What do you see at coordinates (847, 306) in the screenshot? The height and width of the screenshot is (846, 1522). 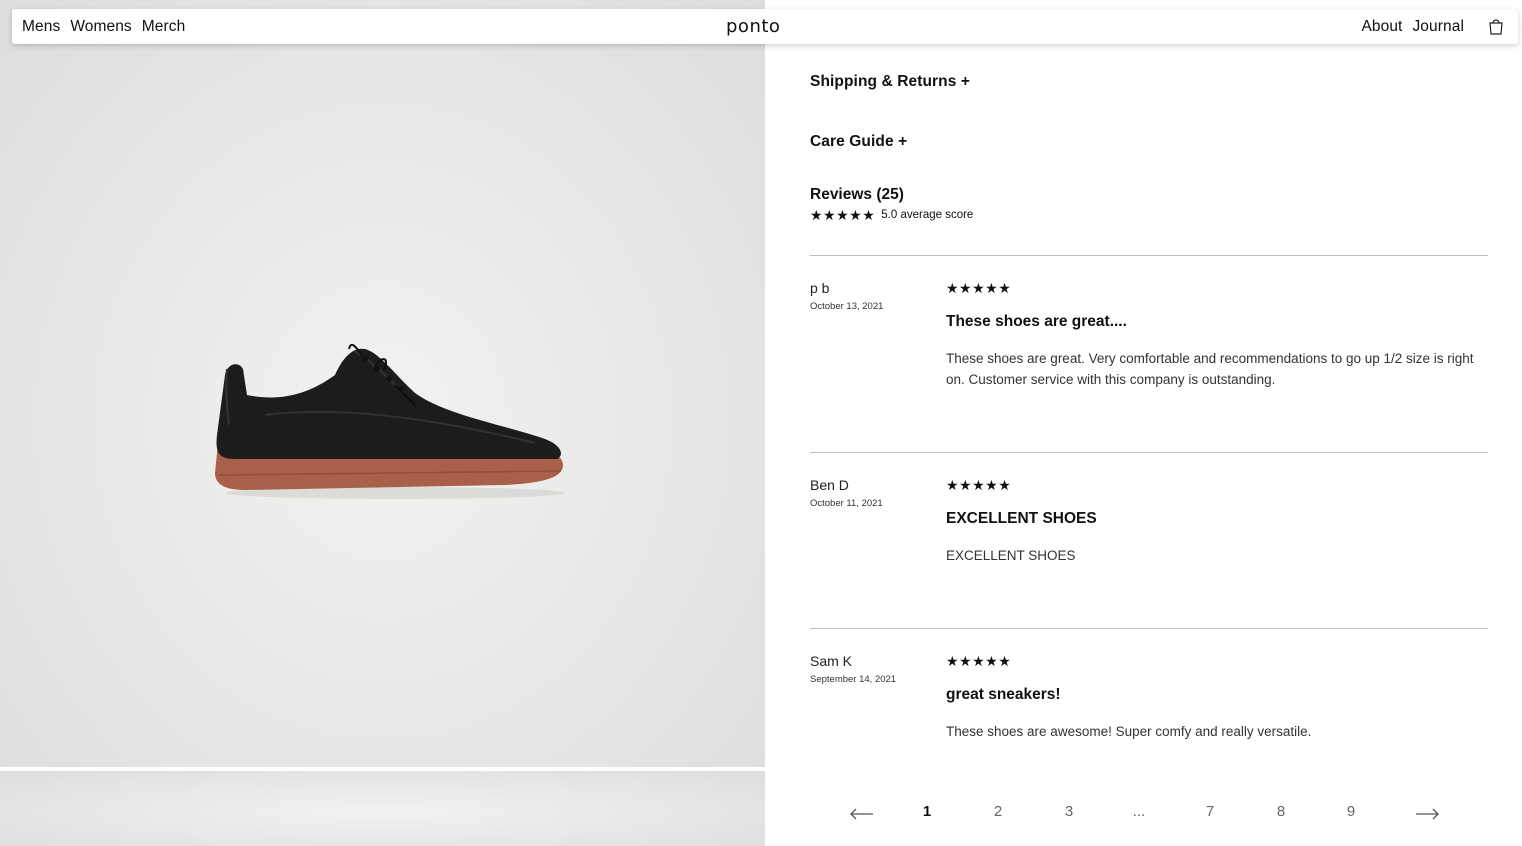 I see `review-date: October 13, 2021` at bounding box center [847, 306].